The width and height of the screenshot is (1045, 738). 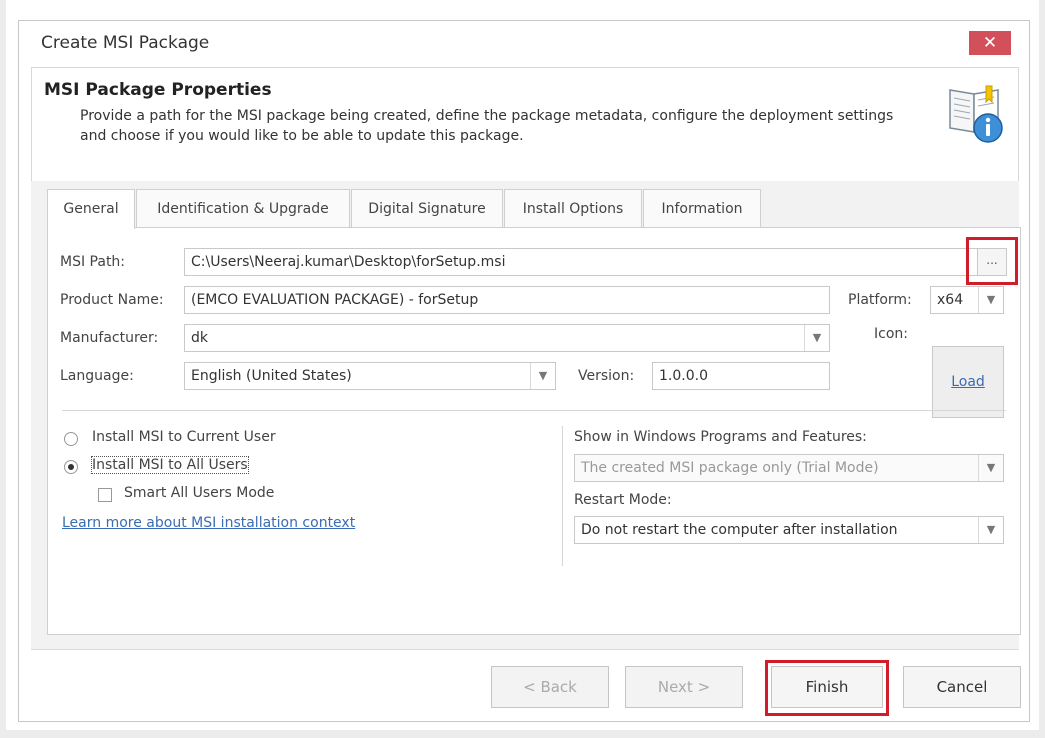 What do you see at coordinates (105, 495) in the screenshot?
I see `smart-all-users-checkbox` at bounding box center [105, 495].